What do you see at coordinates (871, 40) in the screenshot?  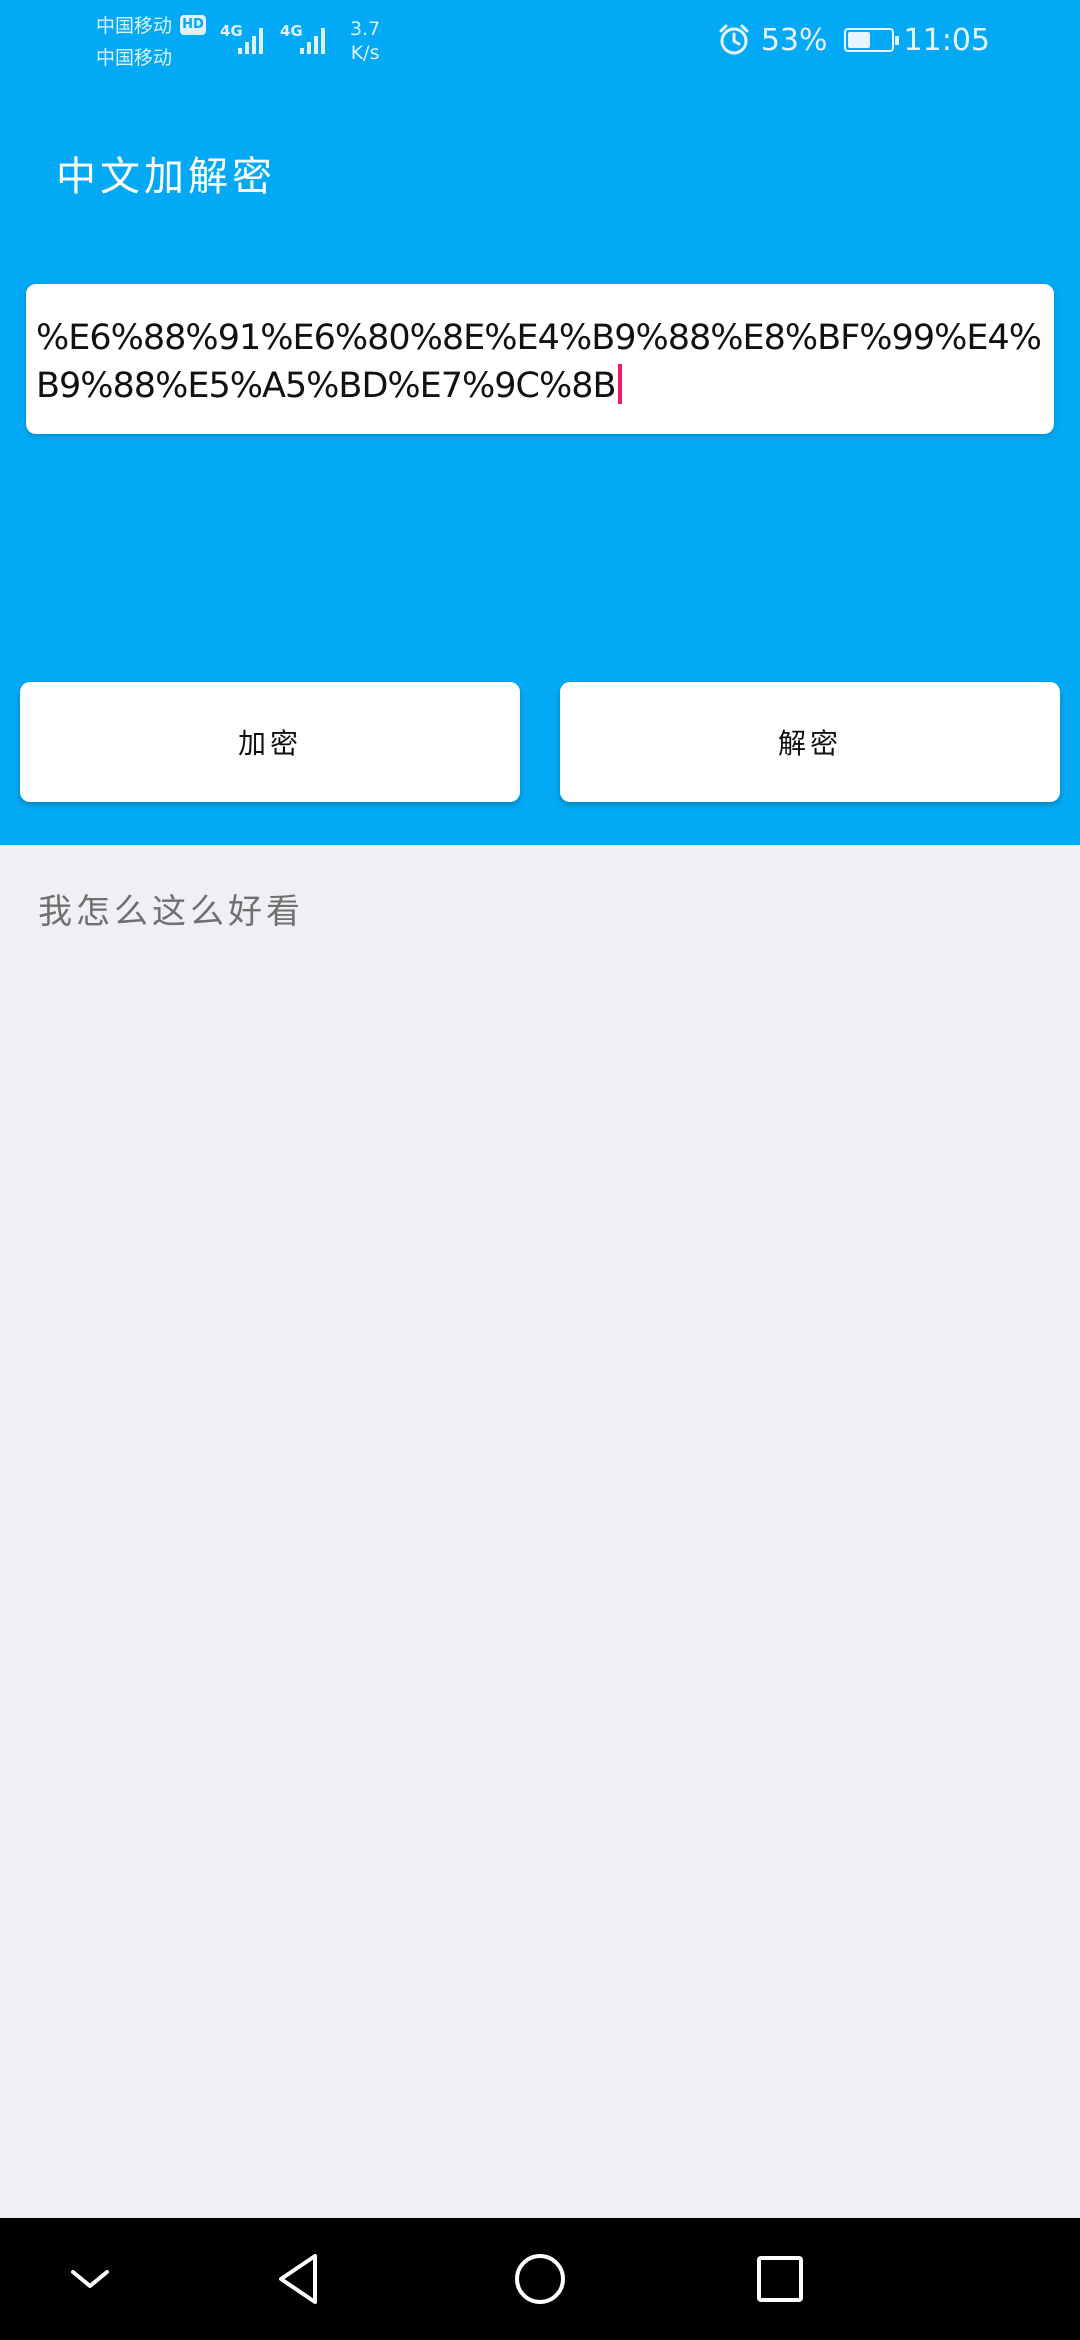 I see `battery-icon` at bounding box center [871, 40].